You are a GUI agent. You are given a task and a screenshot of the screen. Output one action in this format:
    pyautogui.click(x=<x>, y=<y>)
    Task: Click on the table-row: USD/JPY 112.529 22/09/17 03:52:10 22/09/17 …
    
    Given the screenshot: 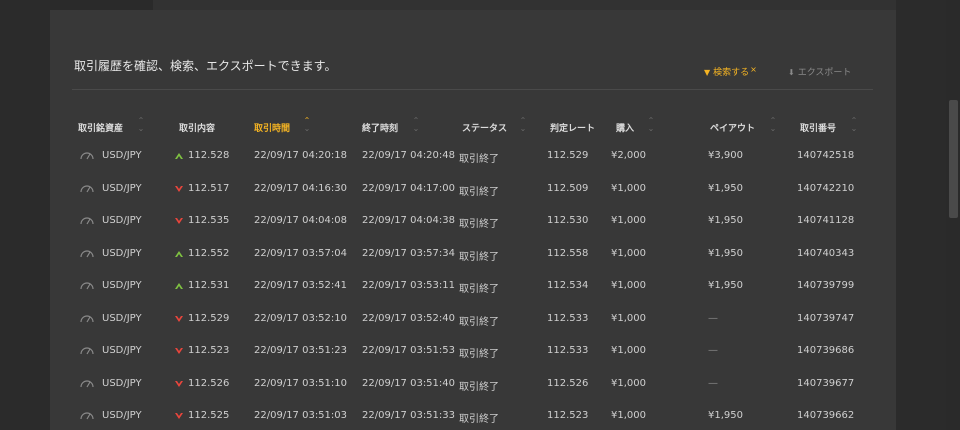 What is the action you would take?
    pyautogui.click(x=473, y=318)
    